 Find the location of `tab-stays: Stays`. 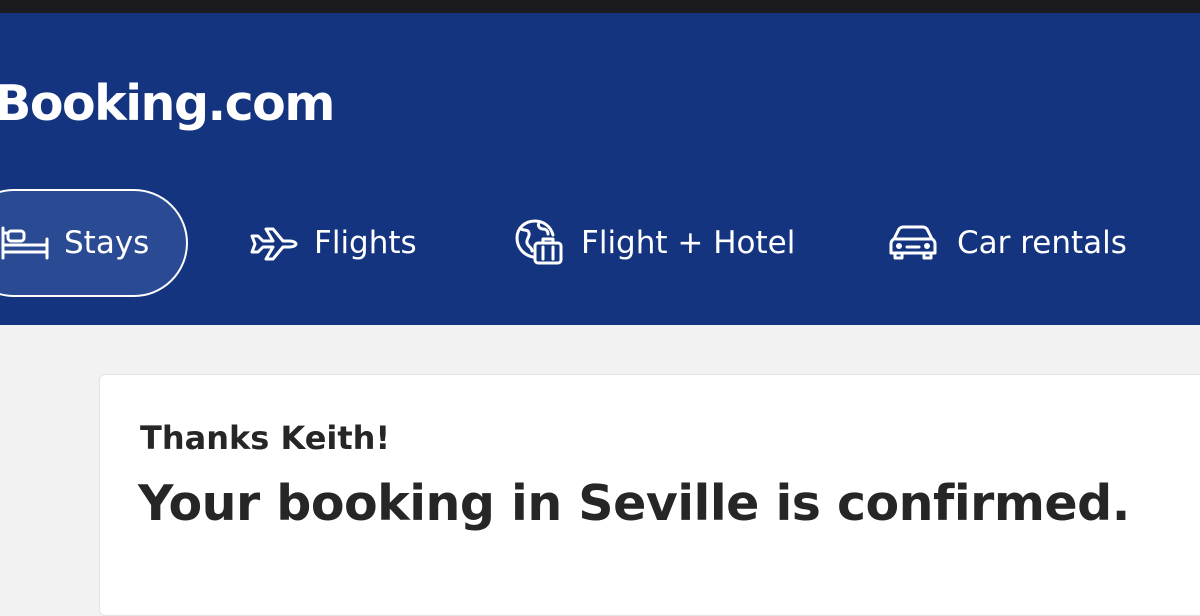

tab-stays: Stays is located at coordinates (94, 243).